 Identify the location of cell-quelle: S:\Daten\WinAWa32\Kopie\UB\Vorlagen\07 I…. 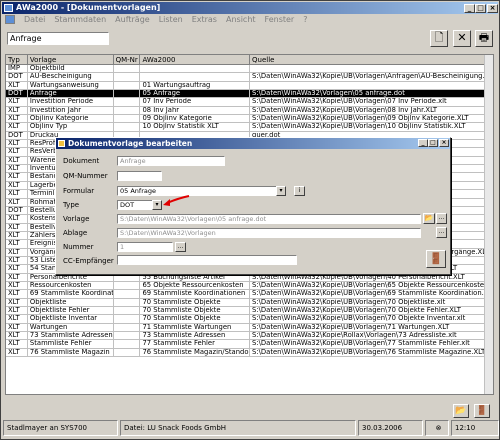
(371, 102).